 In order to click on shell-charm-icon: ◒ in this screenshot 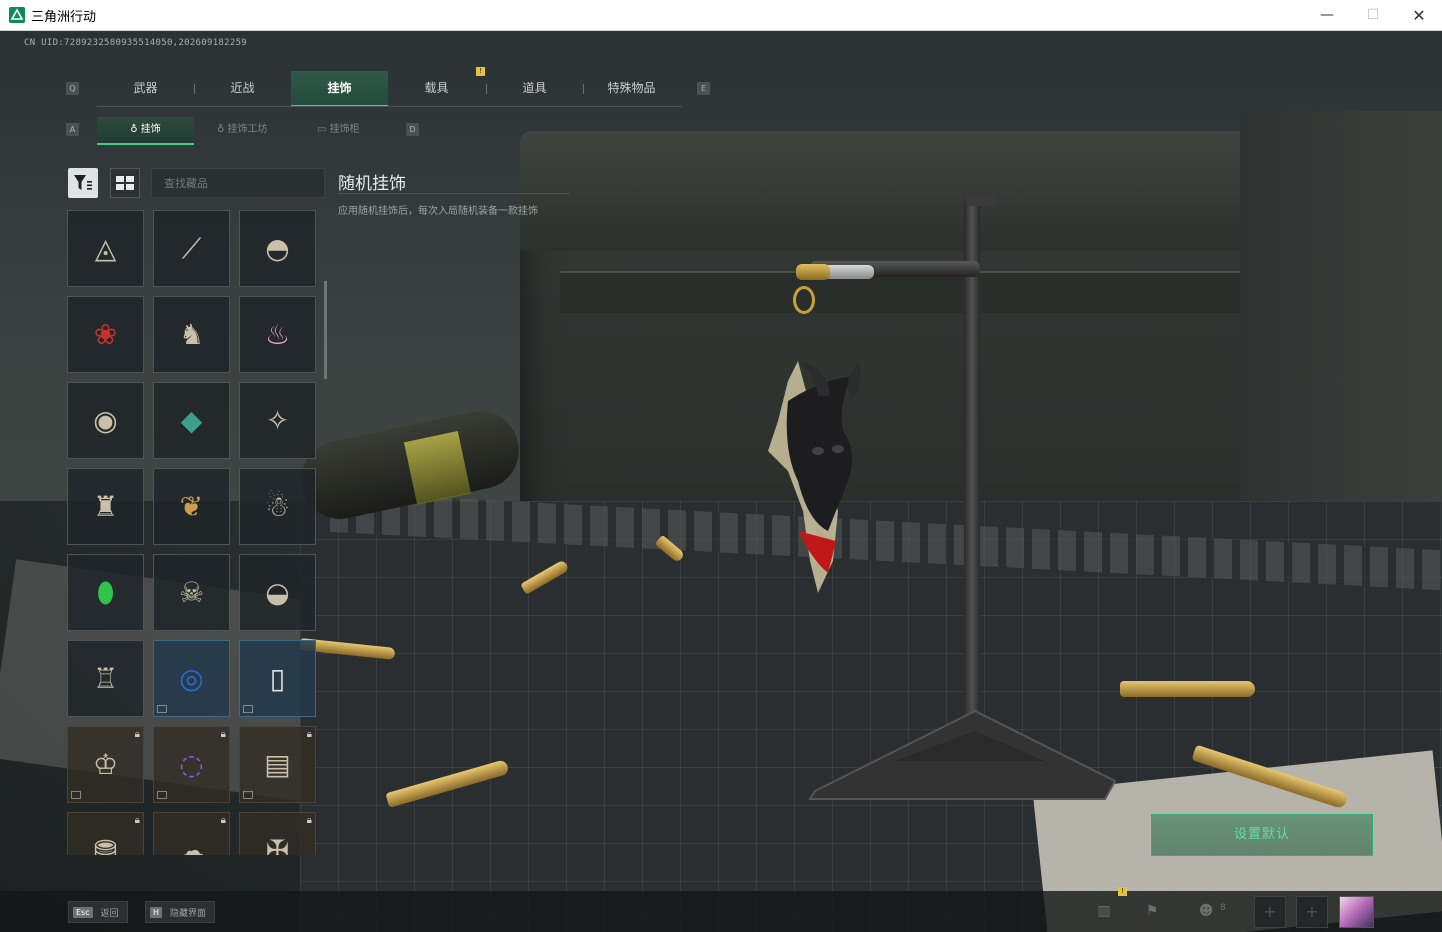, I will do `click(277, 592)`.